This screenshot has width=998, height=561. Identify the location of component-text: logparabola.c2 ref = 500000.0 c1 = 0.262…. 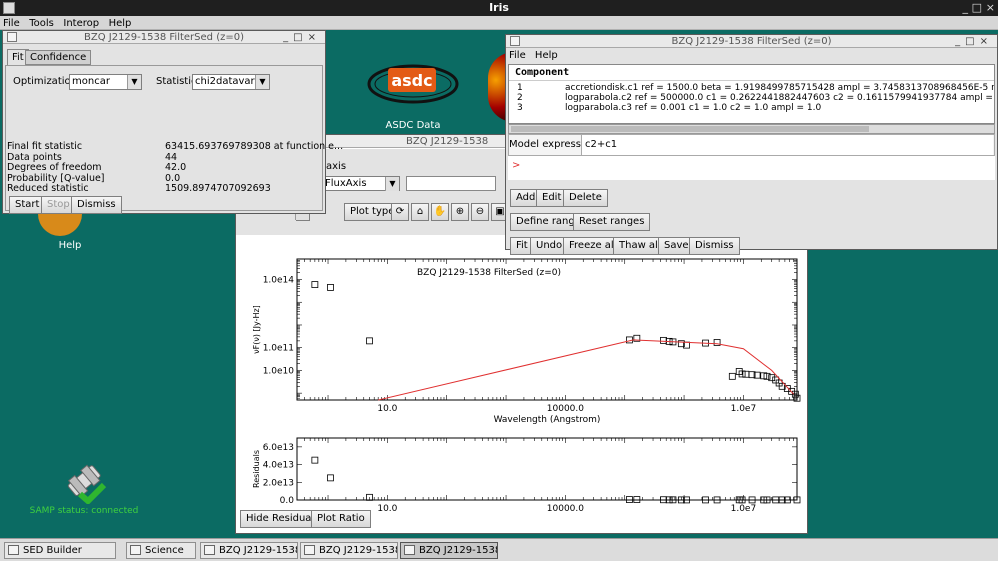
(780, 98).